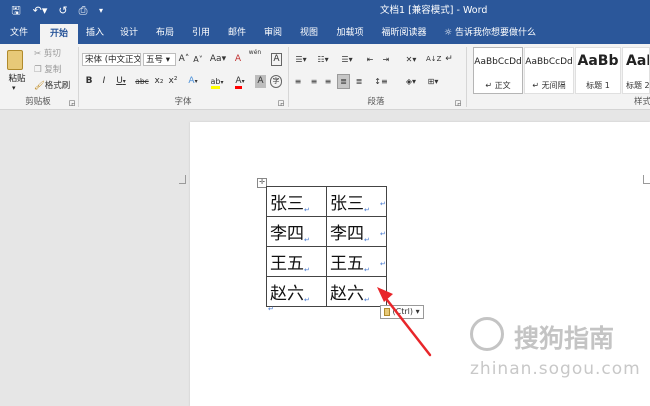 The width and height of the screenshot is (650, 406). Describe the element at coordinates (385, 294) in the screenshot. I see `arrow-head` at that location.